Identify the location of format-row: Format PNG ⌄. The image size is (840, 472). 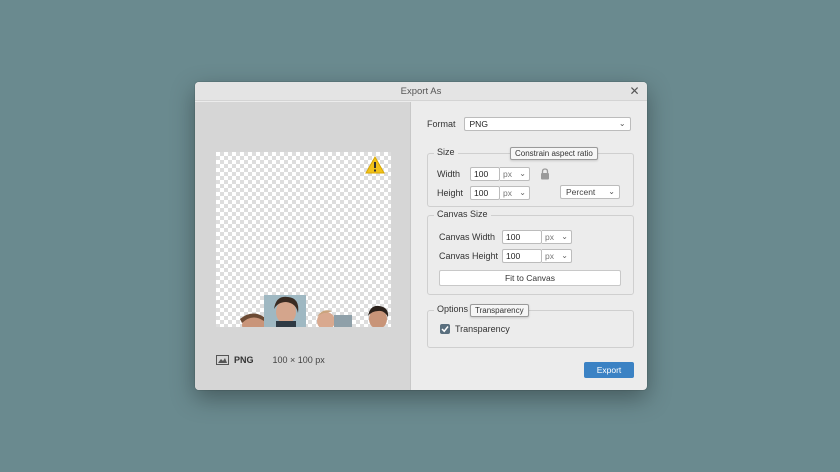
(529, 124).